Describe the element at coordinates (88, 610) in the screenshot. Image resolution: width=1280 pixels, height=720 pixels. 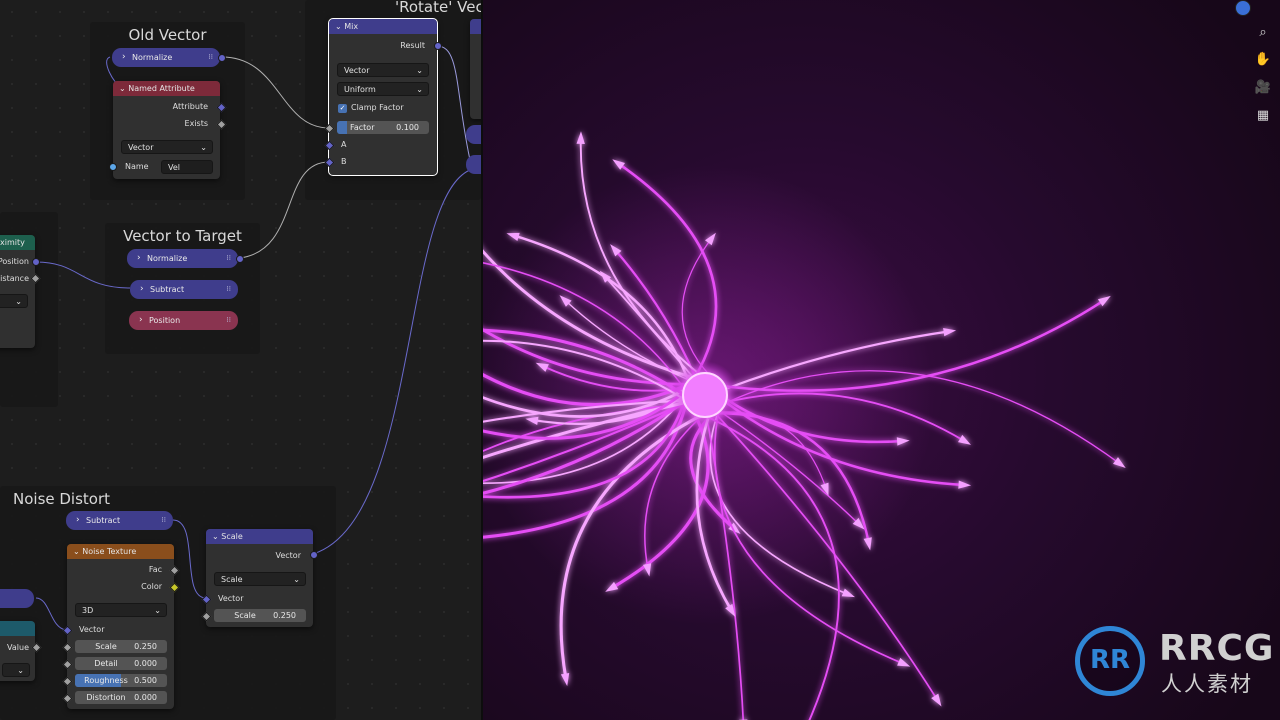
I see `select-value: 3D` at that location.